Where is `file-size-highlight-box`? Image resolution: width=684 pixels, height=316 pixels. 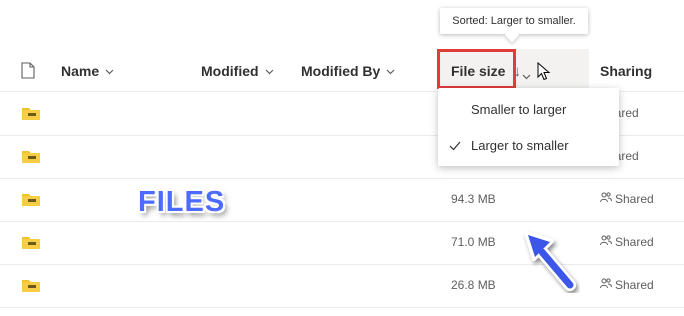
file-size-highlight-box is located at coordinates (476, 69).